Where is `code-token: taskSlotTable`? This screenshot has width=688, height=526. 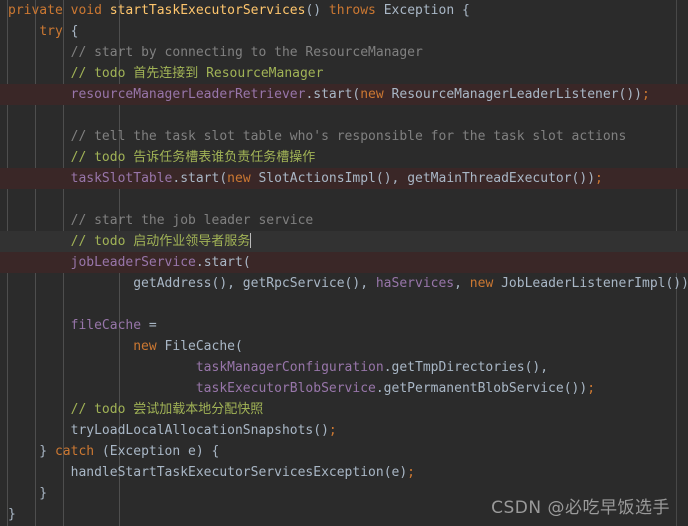 code-token: taskSlotTable is located at coordinates (121, 178).